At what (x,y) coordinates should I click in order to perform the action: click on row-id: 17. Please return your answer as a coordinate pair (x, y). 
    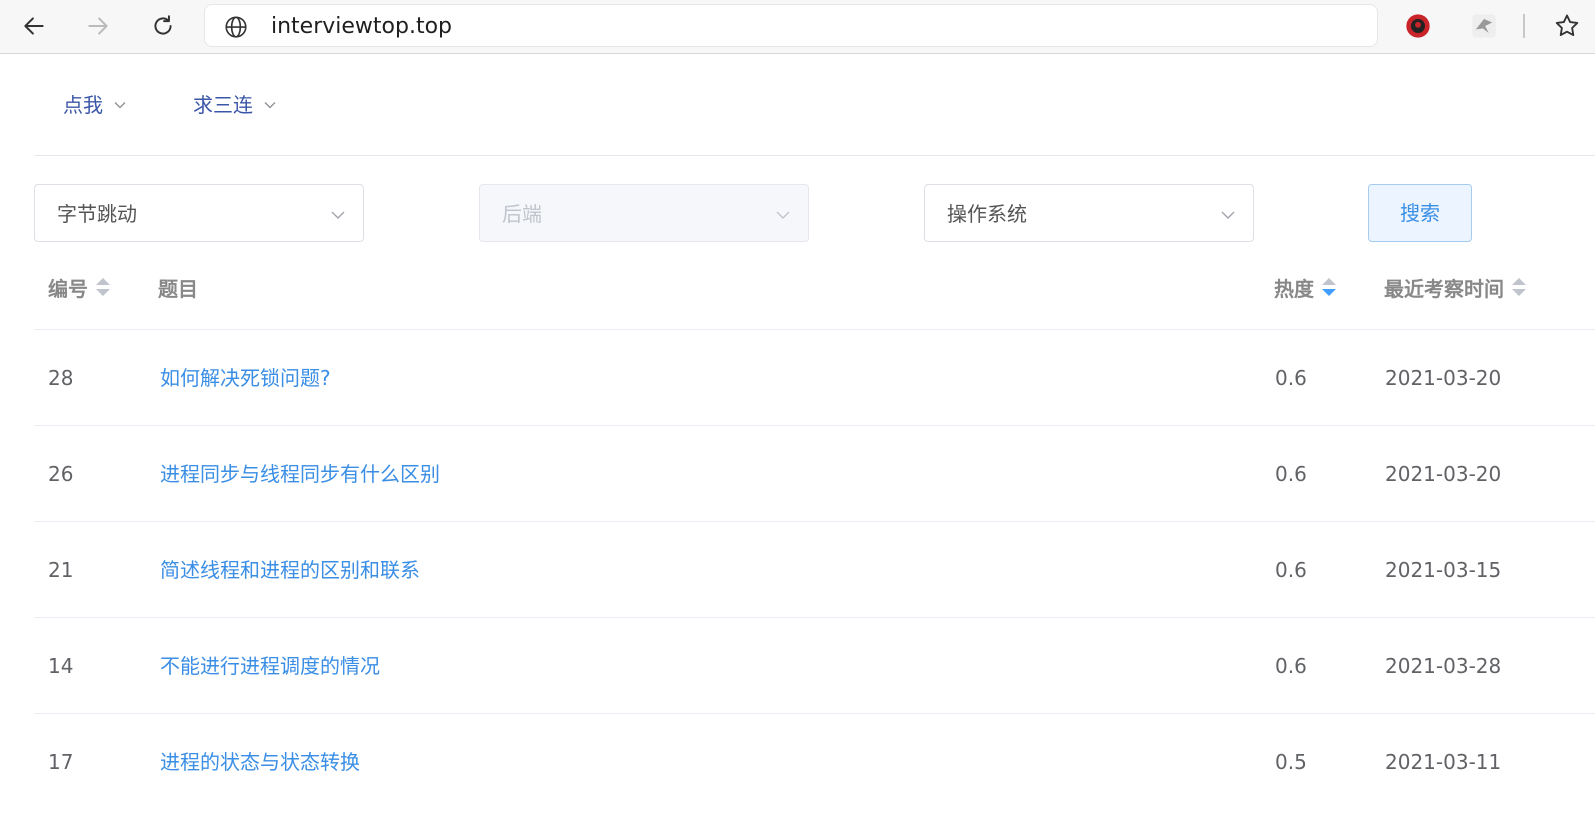
    Looking at the image, I should click on (61, 762).